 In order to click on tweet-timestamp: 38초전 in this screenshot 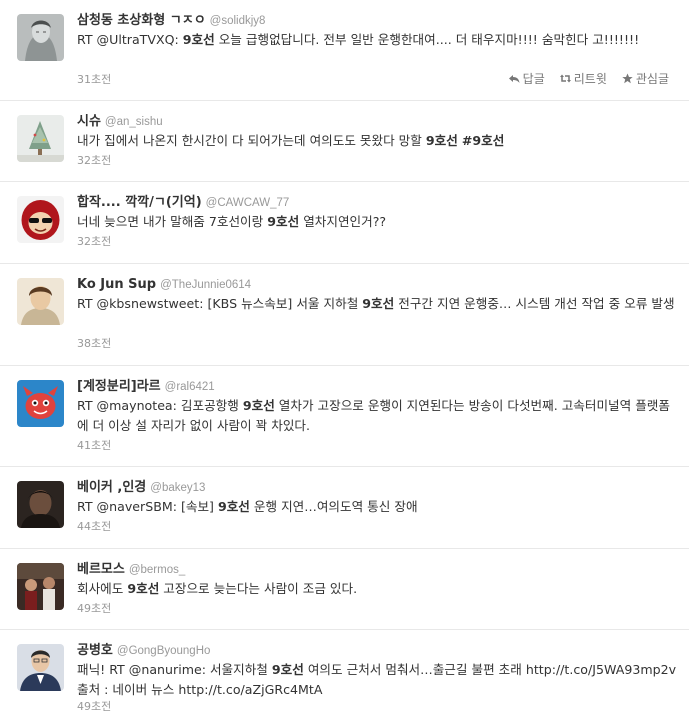, I will do `click(94, 343)`.